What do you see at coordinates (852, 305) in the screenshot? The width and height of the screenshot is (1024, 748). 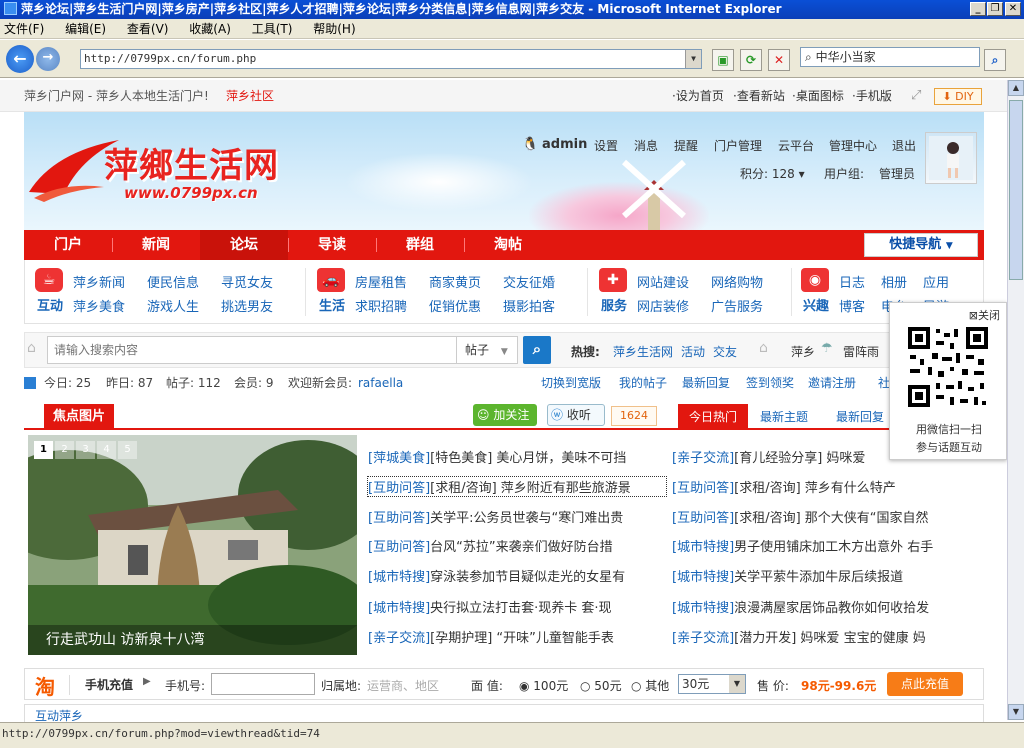 I see `quick-link: 博客` at bounding box center [852, 305].